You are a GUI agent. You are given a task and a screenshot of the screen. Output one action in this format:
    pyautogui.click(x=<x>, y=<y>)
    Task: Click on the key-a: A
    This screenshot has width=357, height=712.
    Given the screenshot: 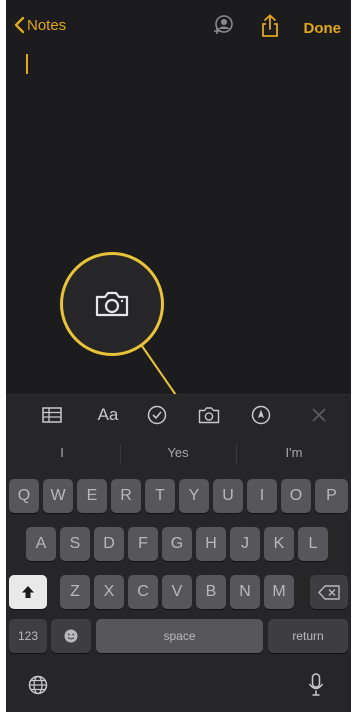 What is the action you would take?
    pyautogui.click(x=41, y=544)
    